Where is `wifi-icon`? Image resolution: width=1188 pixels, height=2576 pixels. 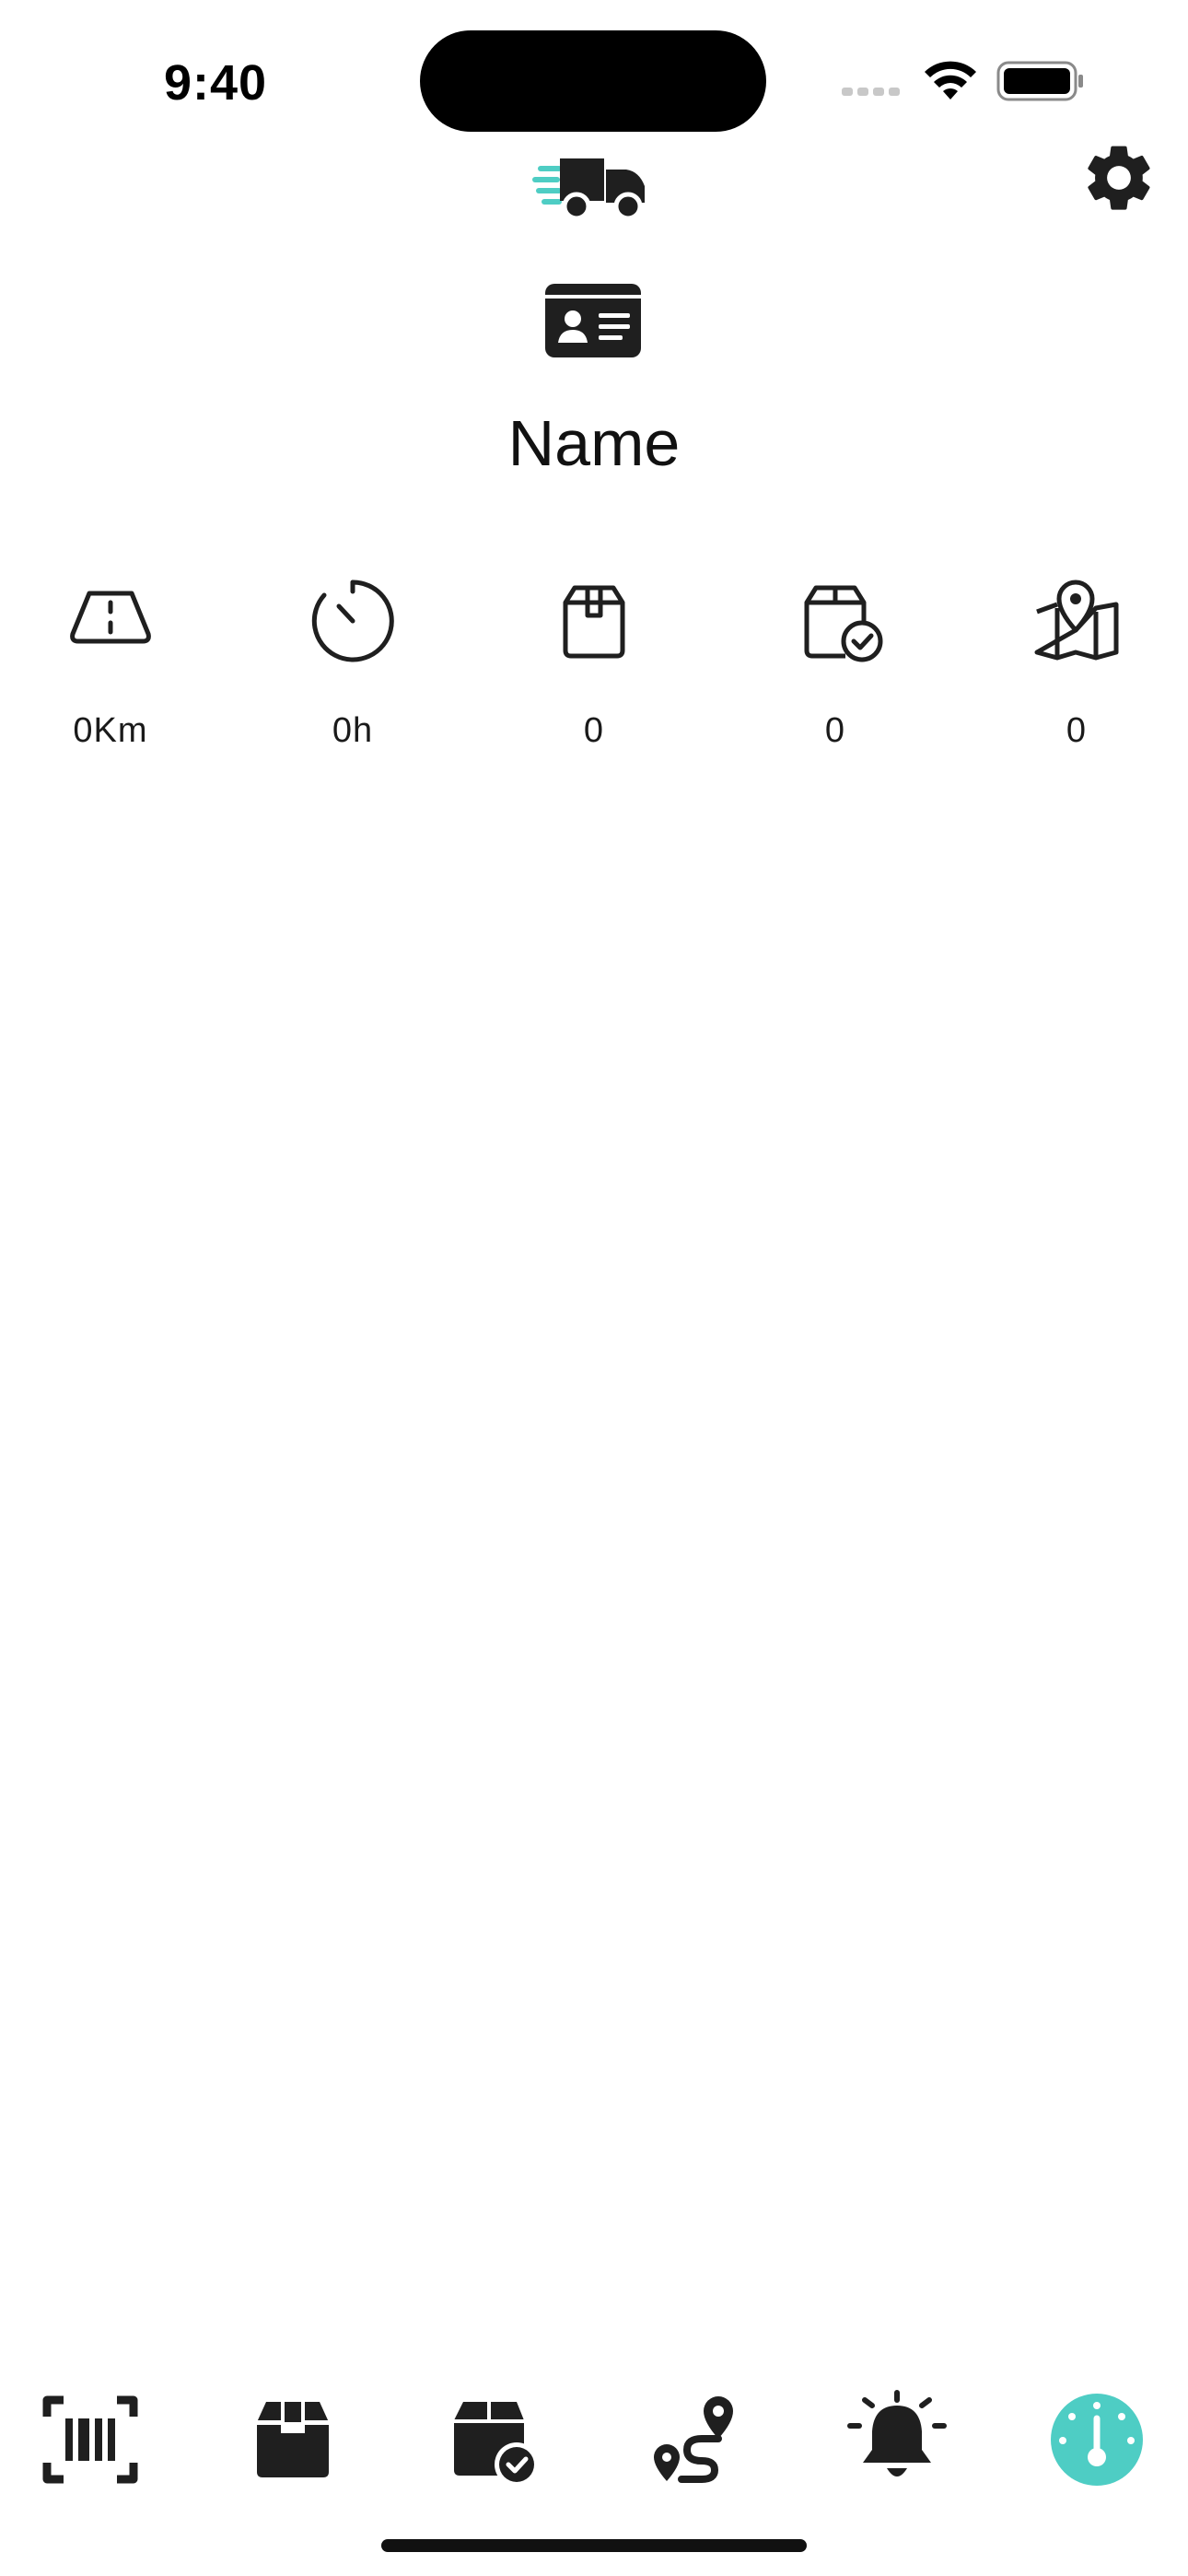
wifi-icon is located at coordinates (951, 80).